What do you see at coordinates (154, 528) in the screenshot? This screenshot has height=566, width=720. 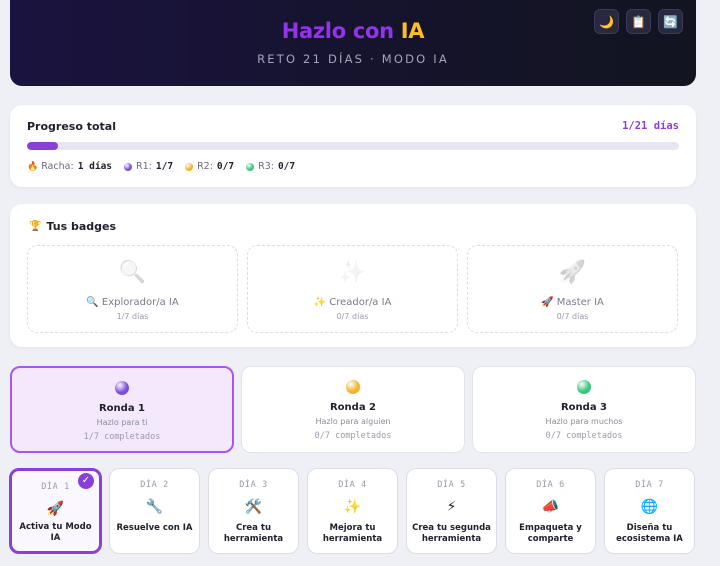 I see `day-name: Resuelve con IA` at bounding box center [154, 528].